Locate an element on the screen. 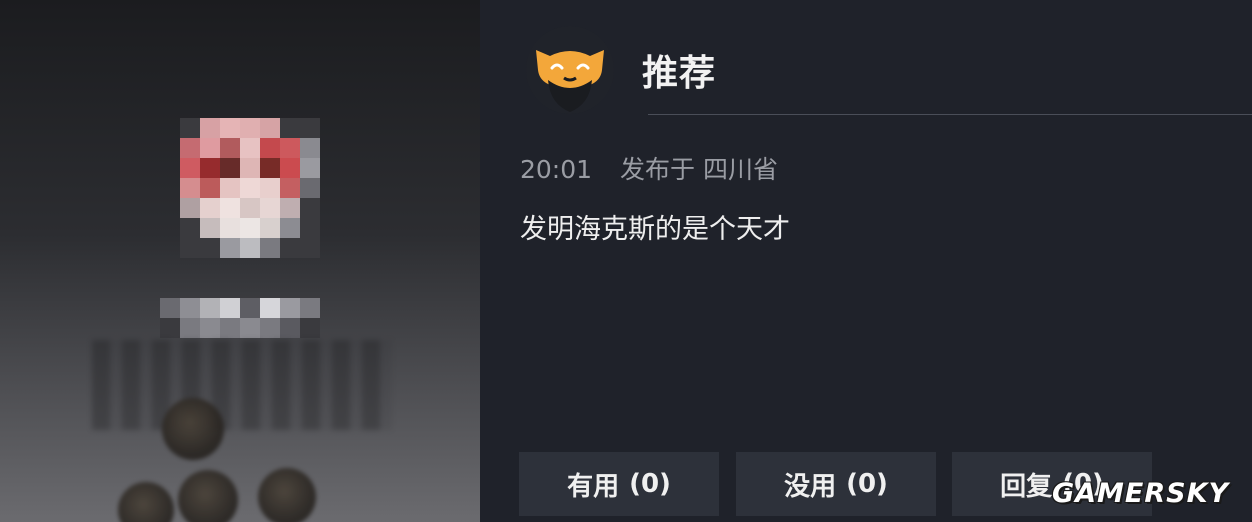 The image size is (1252, 522). mascot-avatar is located at coordinates (570, 70).